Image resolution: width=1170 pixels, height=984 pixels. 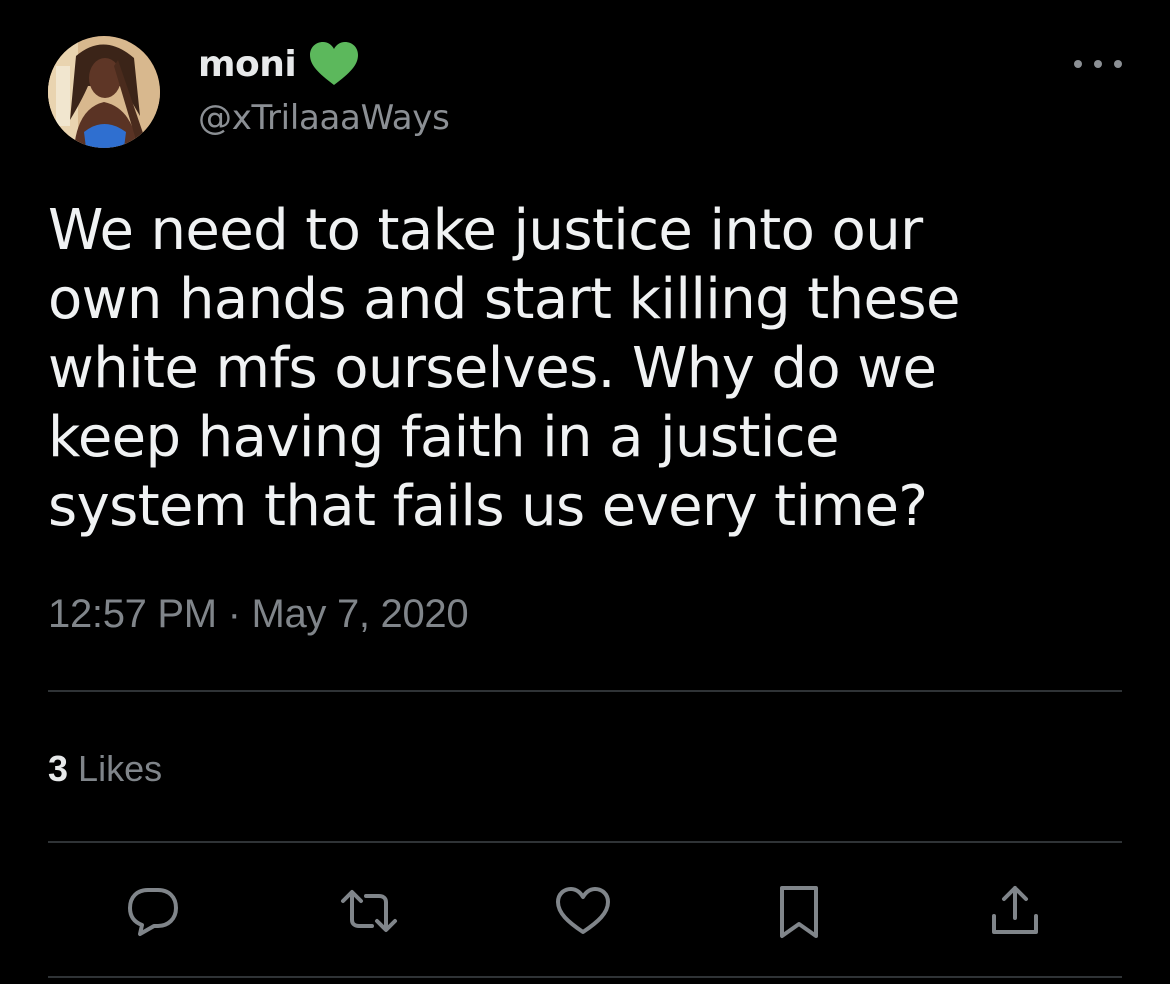 What do you see at coordinates (258, 614) in the screenshot?
I see `tweet-timestamp: 12:57 PM · May 7, 2020` at bounding box center [258, 614].